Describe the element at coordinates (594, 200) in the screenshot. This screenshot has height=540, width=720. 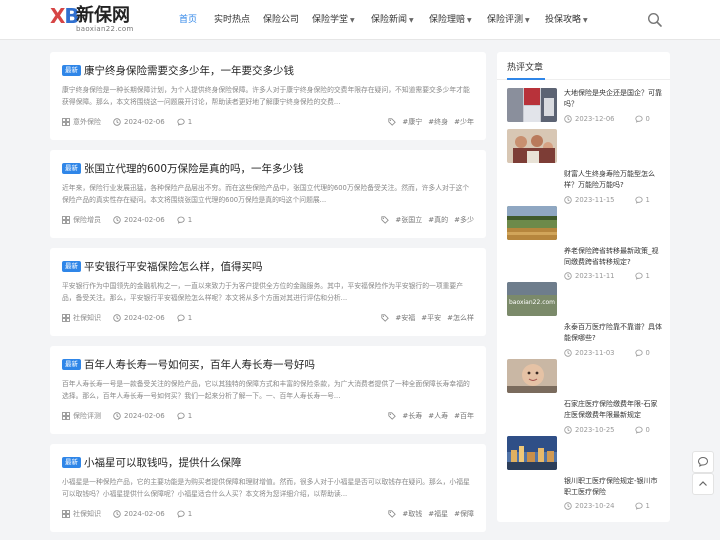
I see `sidebar-article-date: 2023-11-15` at that location.